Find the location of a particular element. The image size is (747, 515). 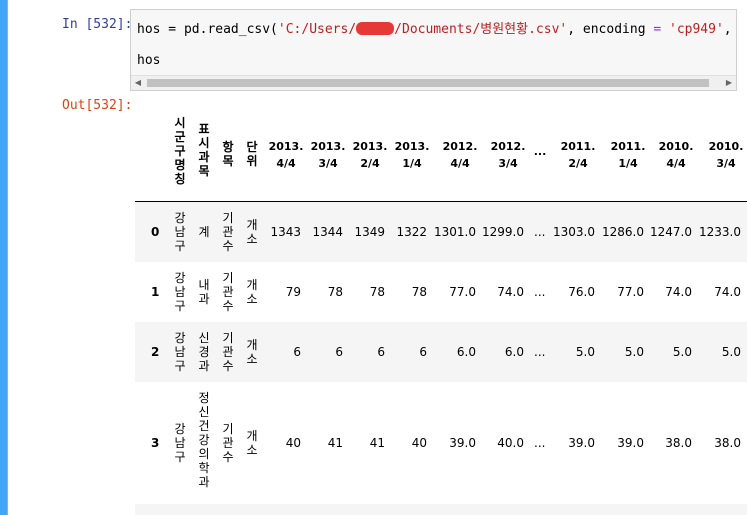

scroll-right-icon: ▶ is located at coordinates (729, 83).